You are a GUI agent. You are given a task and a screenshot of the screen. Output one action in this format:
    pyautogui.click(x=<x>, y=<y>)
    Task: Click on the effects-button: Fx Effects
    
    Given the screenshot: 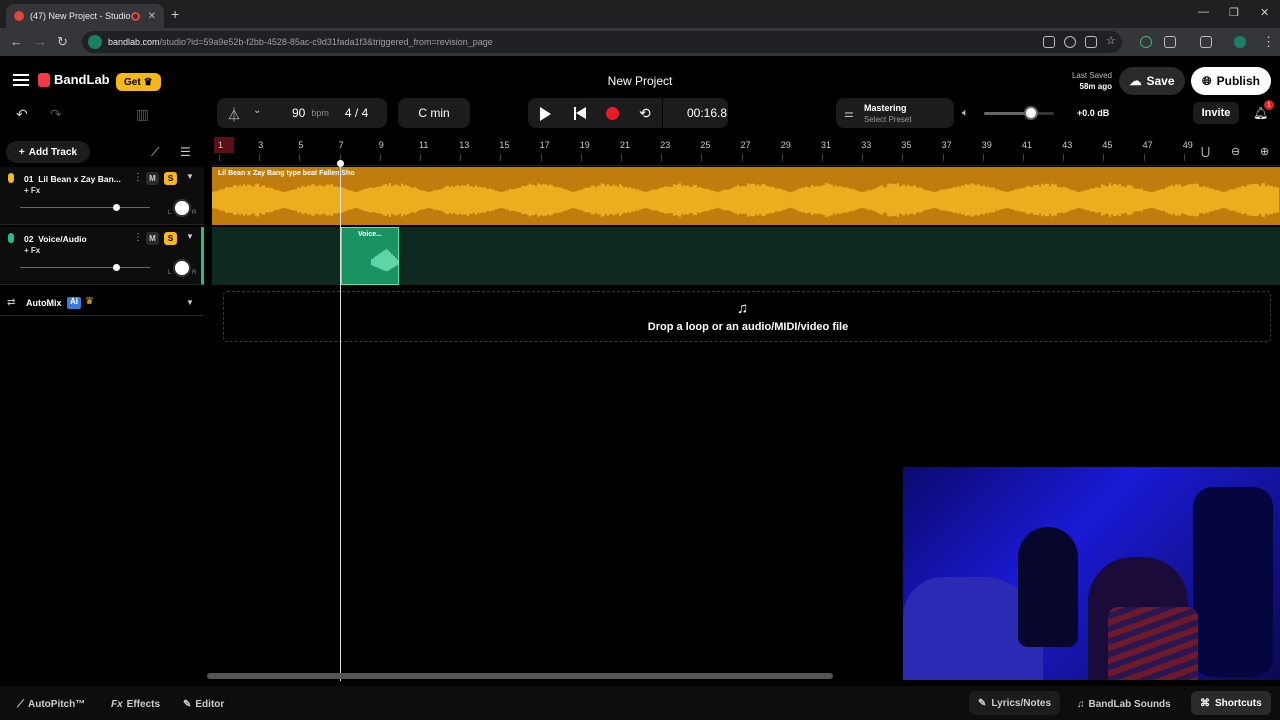 What is the action you would take?
    pyautogui.click(x=135, y=704)
    